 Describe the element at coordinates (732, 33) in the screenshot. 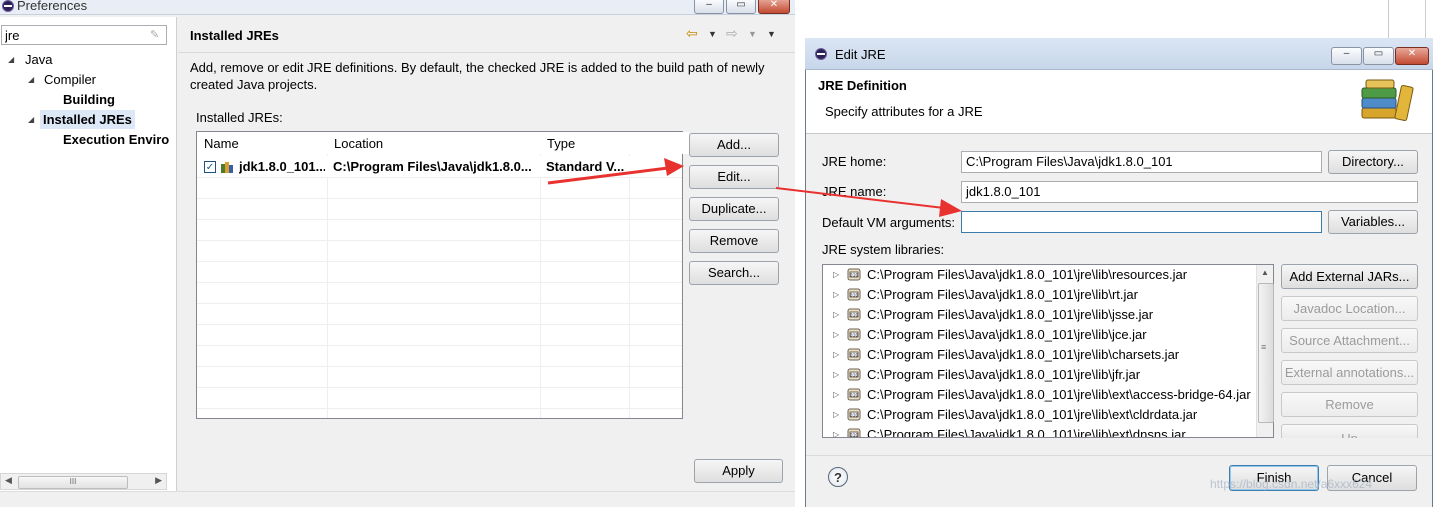

I see `forward-arrow-icon: ⇨` at that location.